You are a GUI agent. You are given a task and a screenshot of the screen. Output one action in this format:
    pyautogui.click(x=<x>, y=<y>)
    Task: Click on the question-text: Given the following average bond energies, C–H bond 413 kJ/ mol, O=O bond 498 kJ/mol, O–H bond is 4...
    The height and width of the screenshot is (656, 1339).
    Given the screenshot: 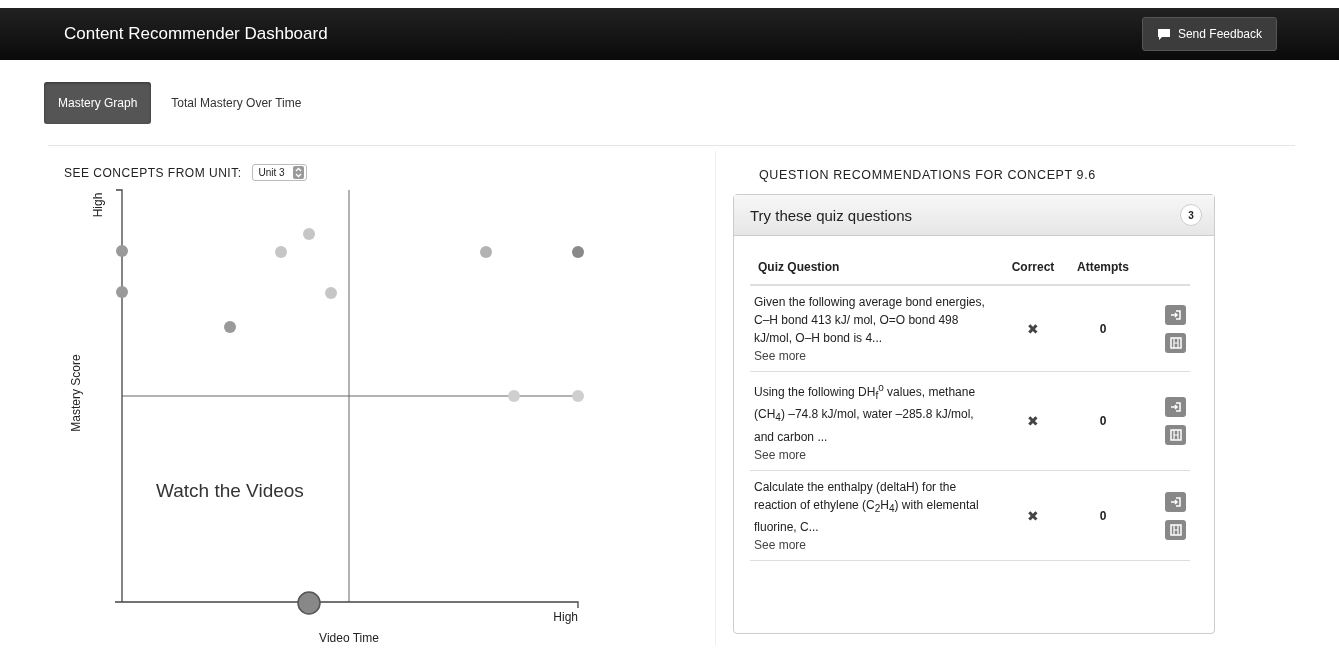 What is the action you would take?
    pyautogui.click(x=870, y=320)
    